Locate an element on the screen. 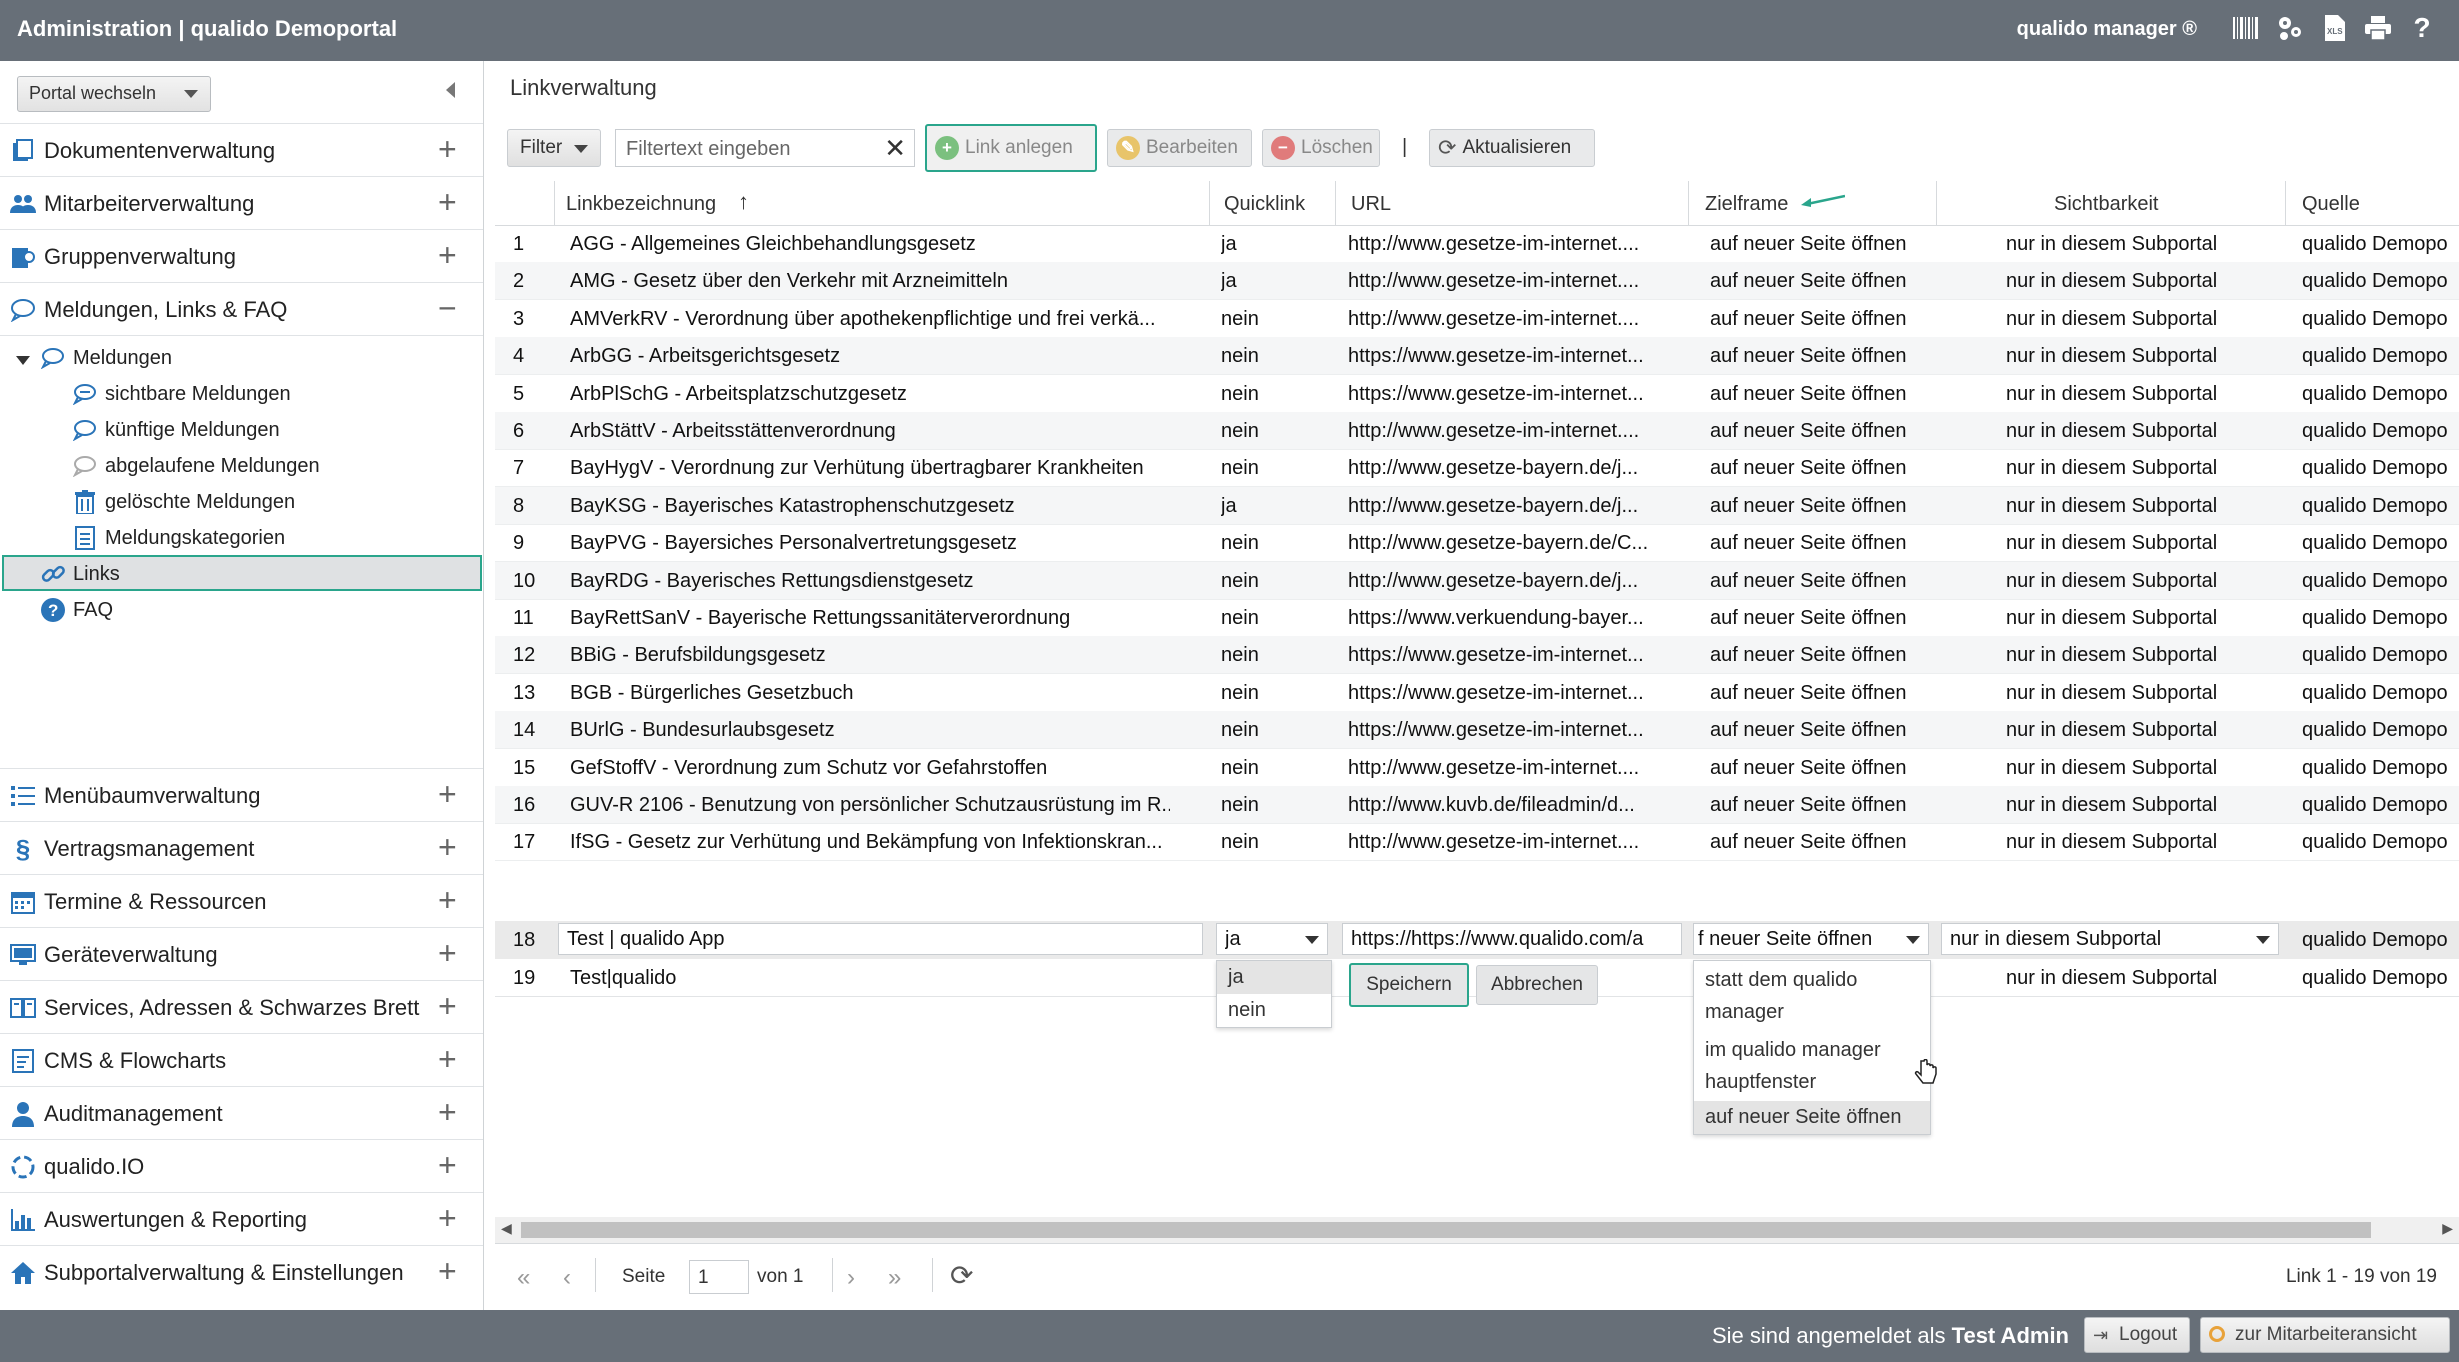 The image size is (2459, 1362). logout-button: ⇥ Logout is located at coordinates (2137, 1335).